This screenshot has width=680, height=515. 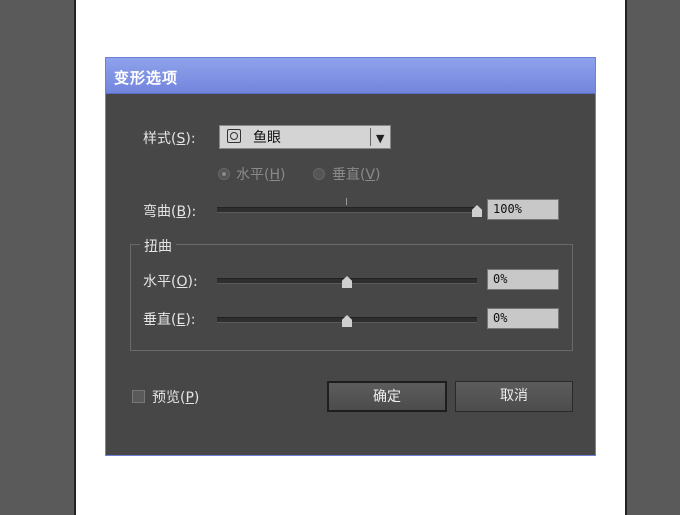 I want to click on ok-button: 确定, so click(x=387, y=396).